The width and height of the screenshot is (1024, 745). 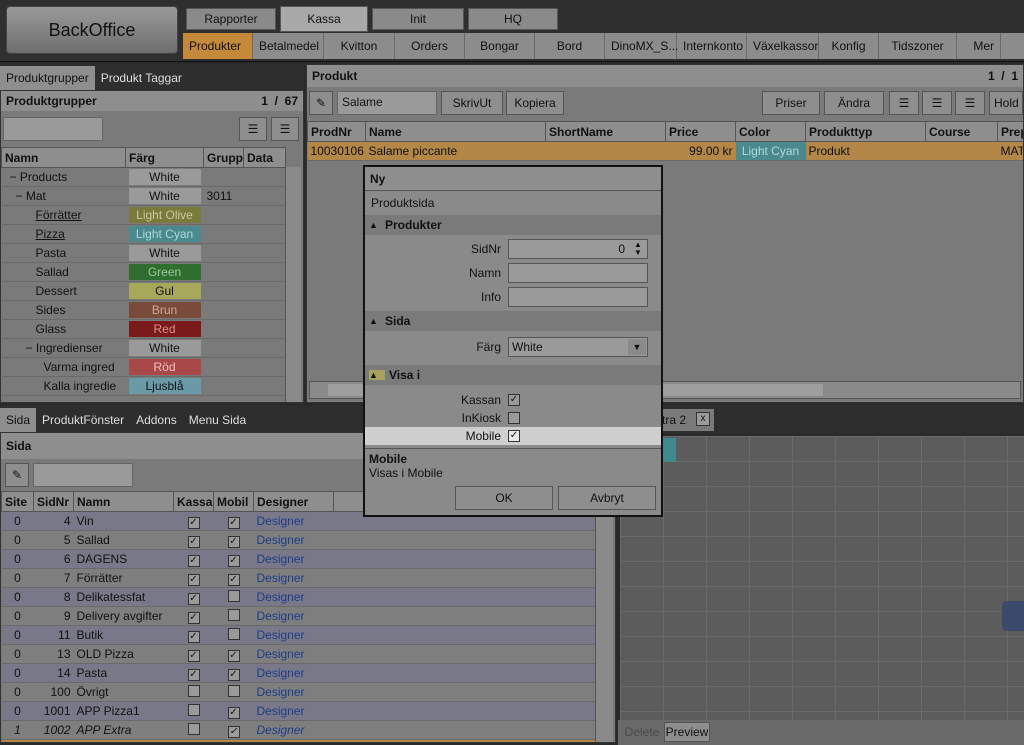 I want to click on produktgrupper-search-input, so click(x=53, y=129).